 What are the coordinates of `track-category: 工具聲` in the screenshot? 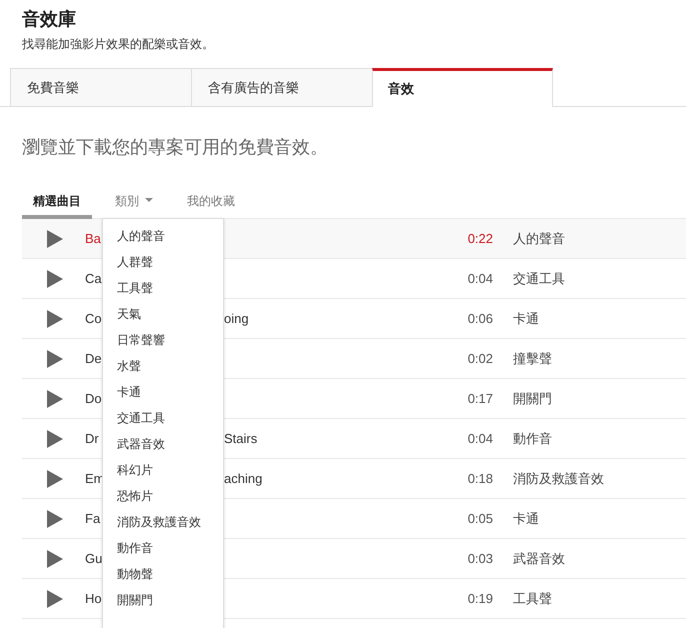 It's located at (532, 599).